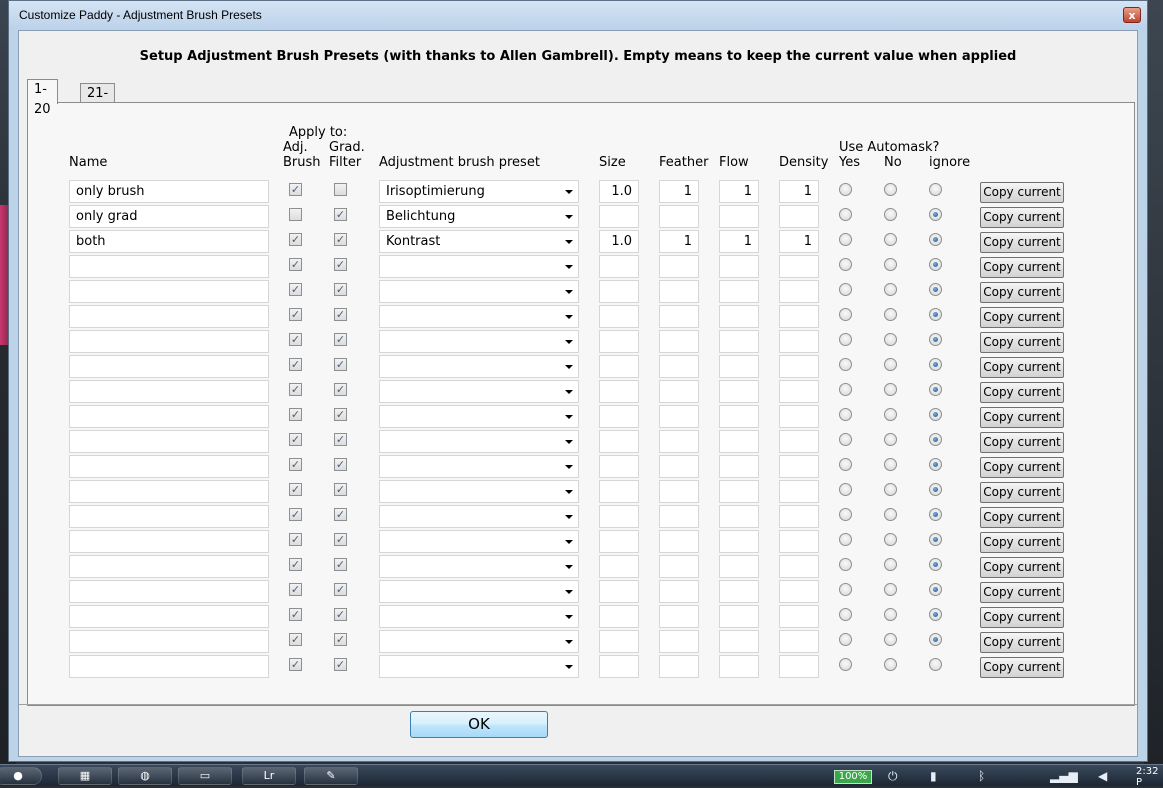  I want to click on tab-1-20: 1-20, so click(42, 98).